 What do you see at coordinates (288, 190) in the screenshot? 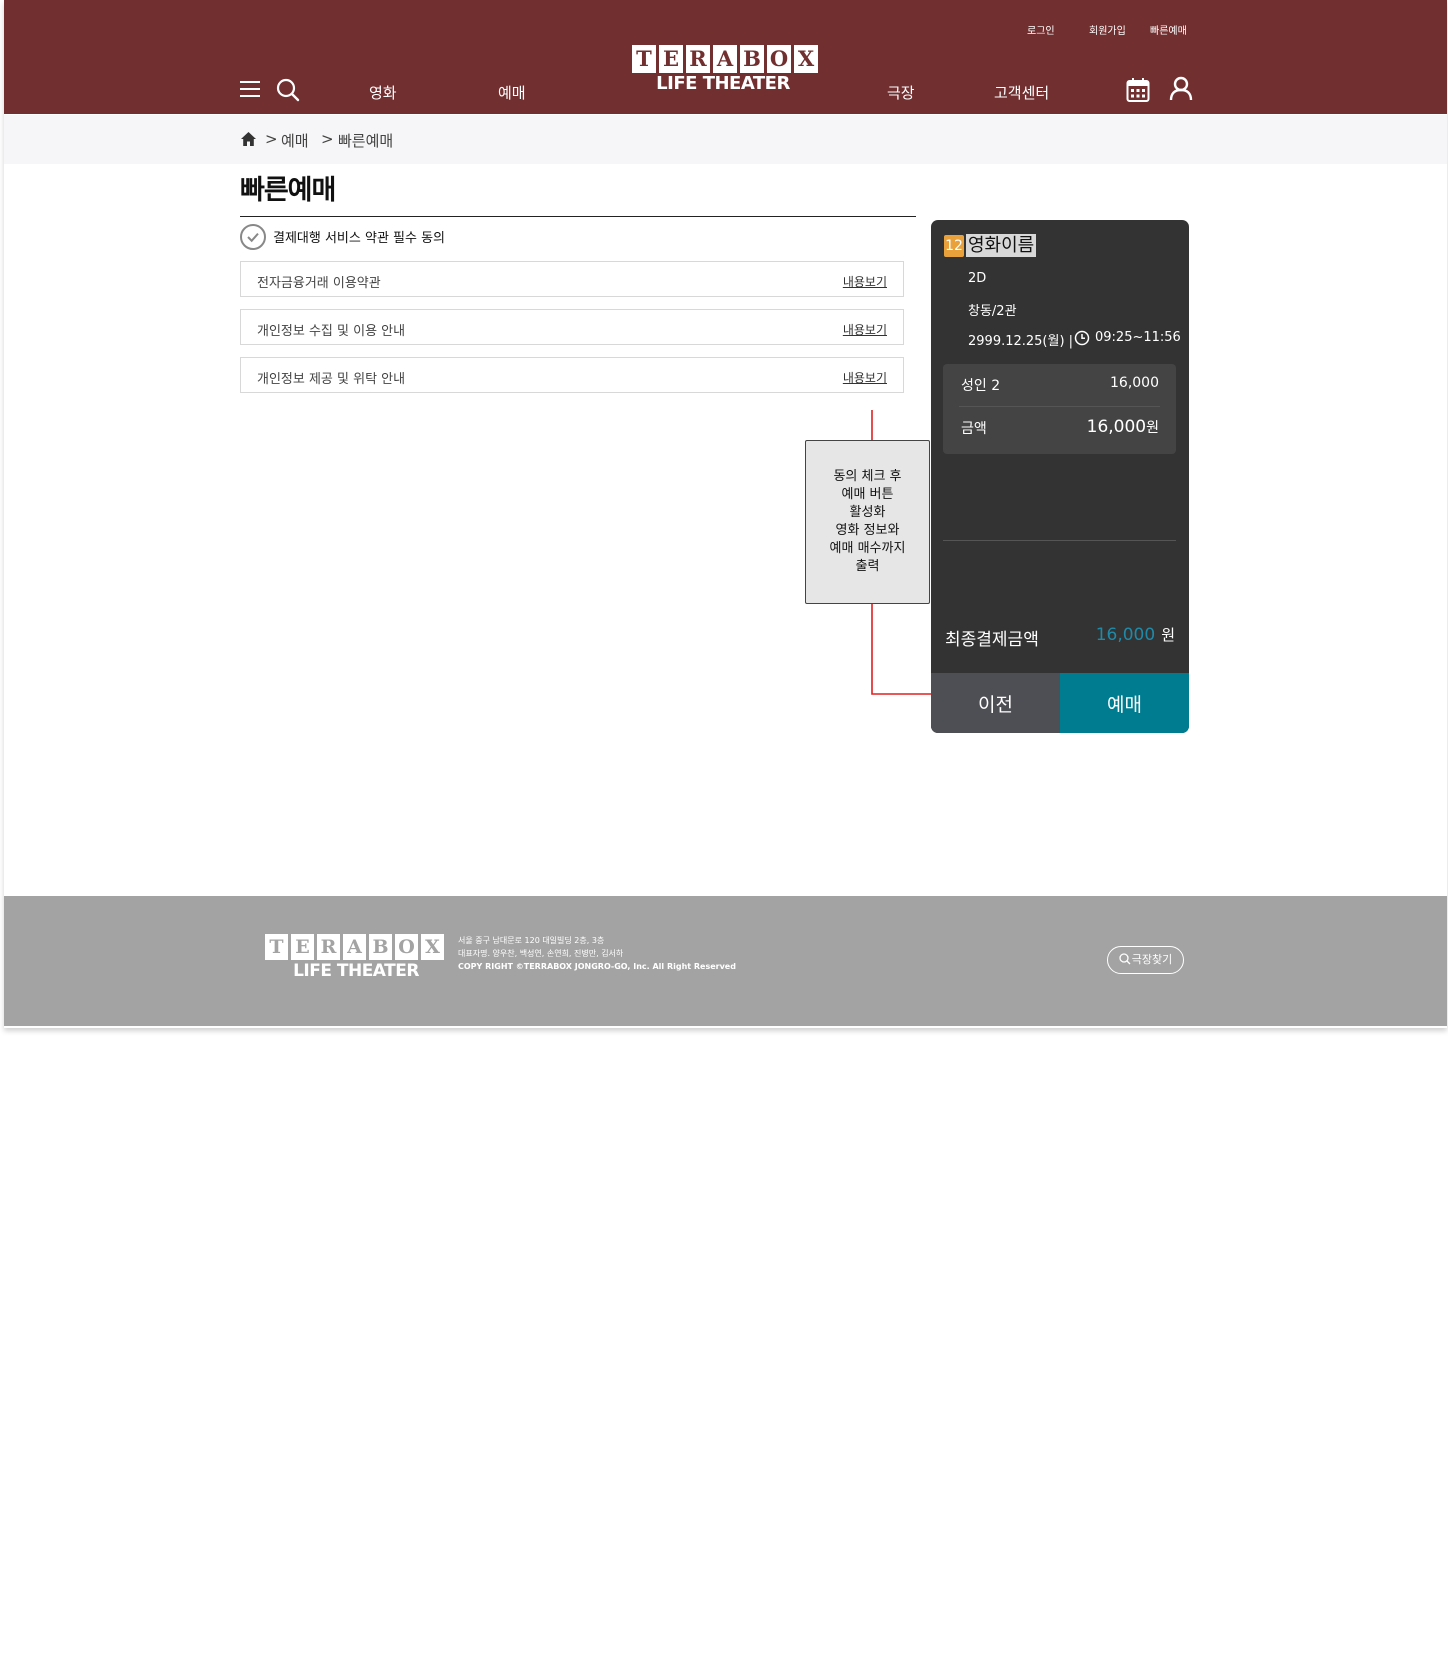
I see `page-title: 빠른예매` at bounding box center [288, 190].